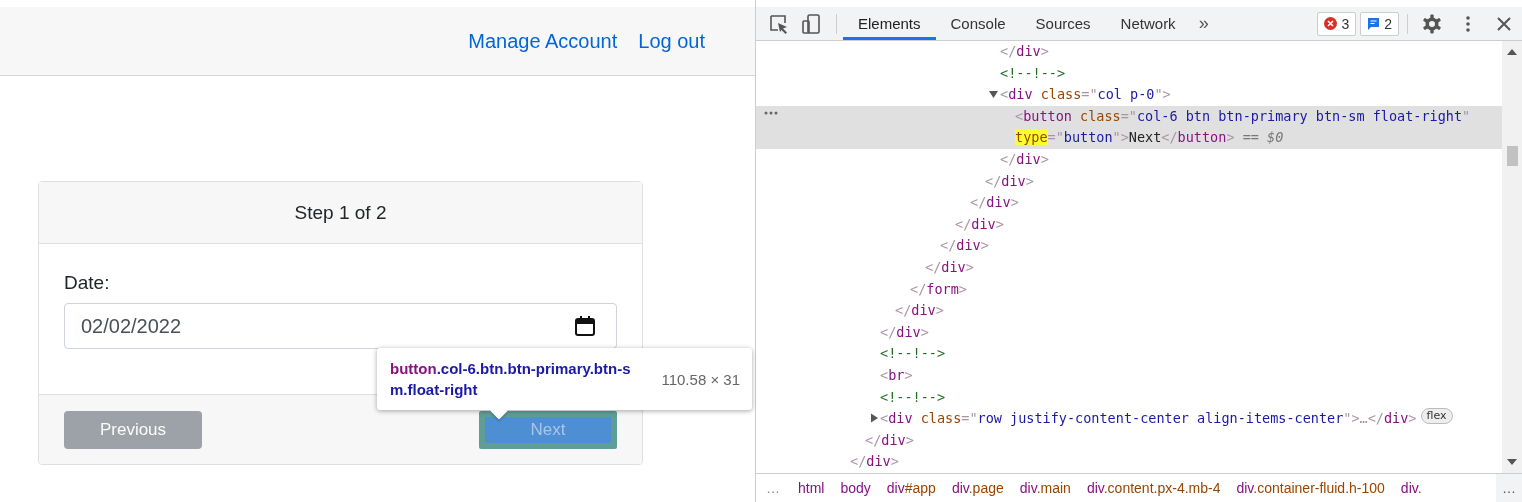 The height and width of the screenshot is (502, 1522). I want to click on node-row: </form>, so click(1129, 289).